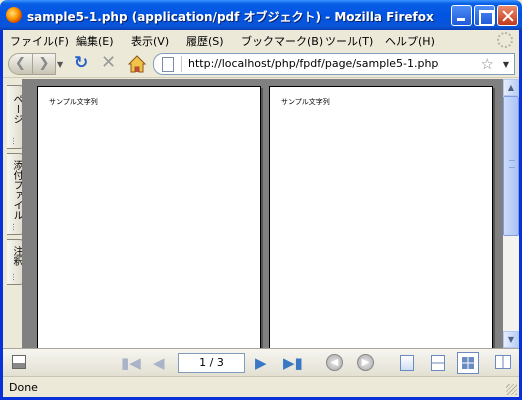 This screenshot has height=400, width=522. I want to click on forward-arrow-icon: ❯, so click(44, 64).